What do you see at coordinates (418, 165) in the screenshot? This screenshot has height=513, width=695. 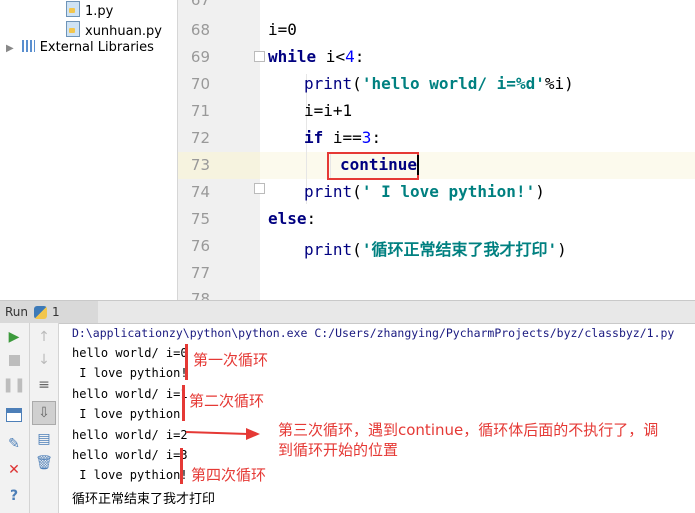 I see `text-caret` at bounding box center [418, 165].